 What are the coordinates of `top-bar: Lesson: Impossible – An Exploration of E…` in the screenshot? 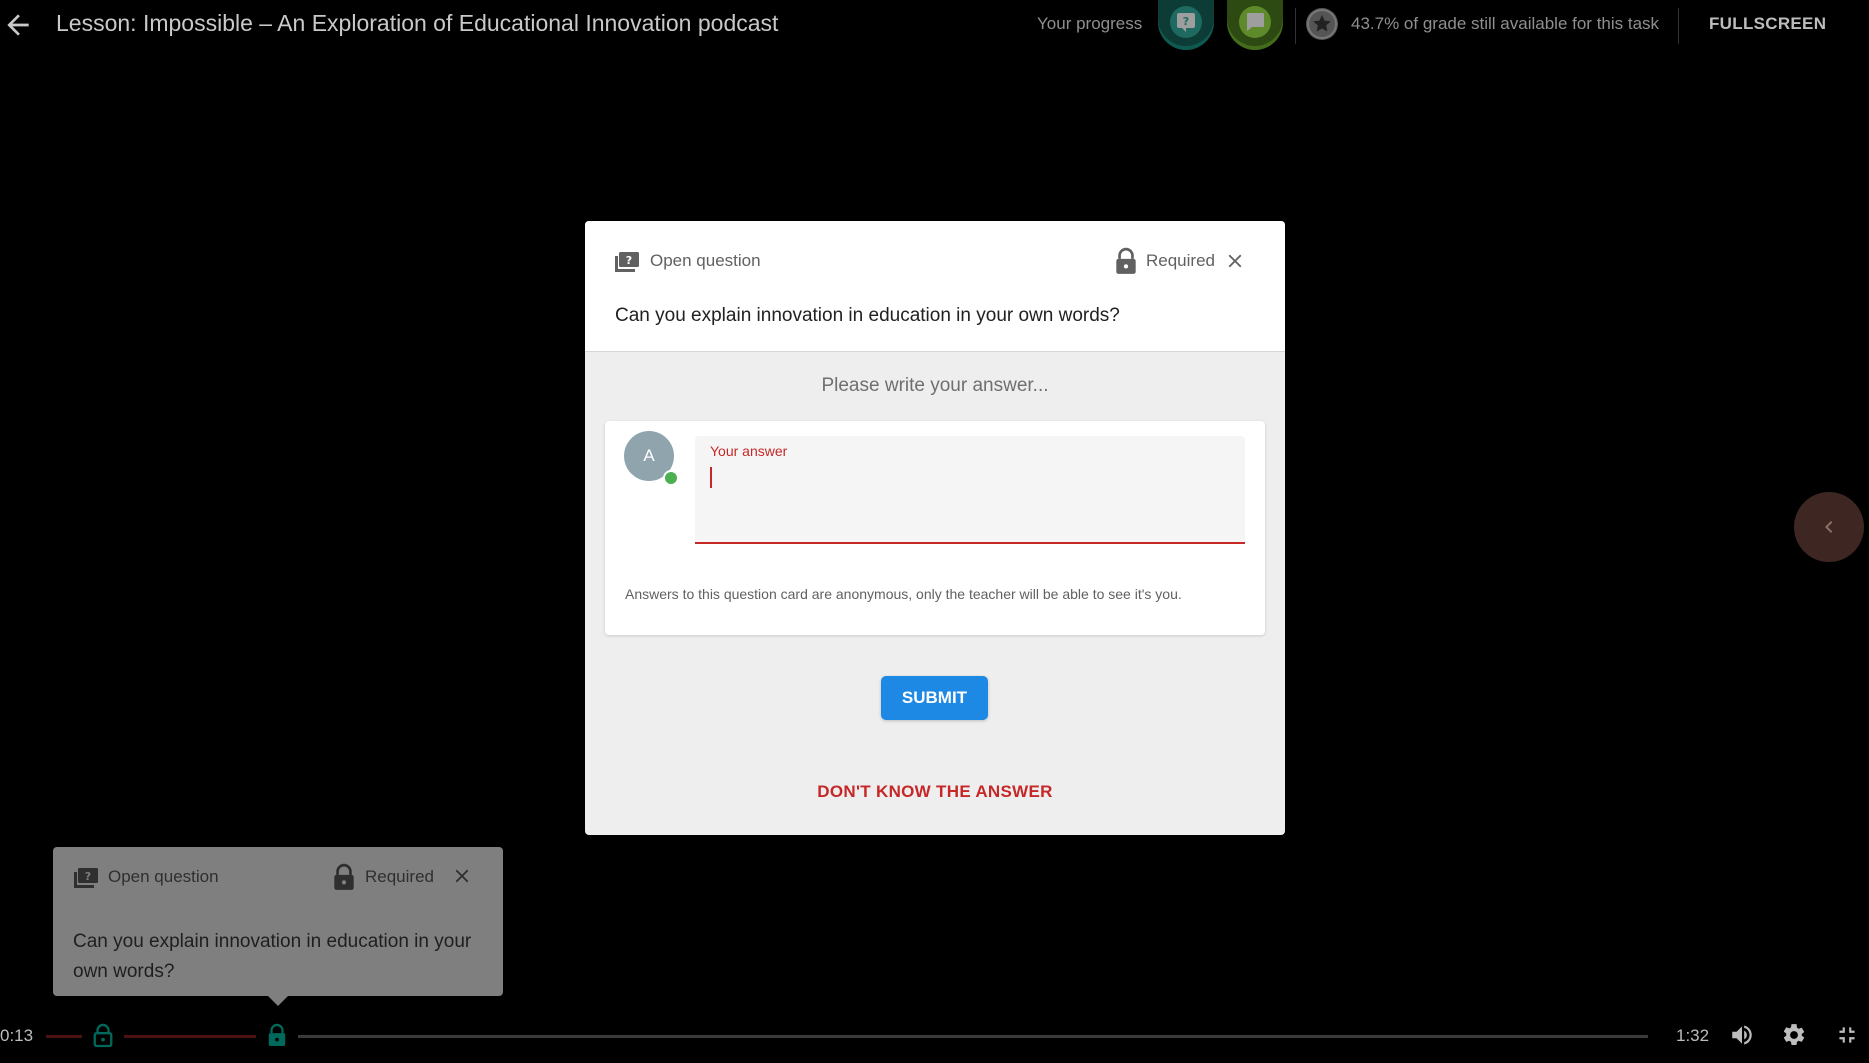 It's located at (934, 25).